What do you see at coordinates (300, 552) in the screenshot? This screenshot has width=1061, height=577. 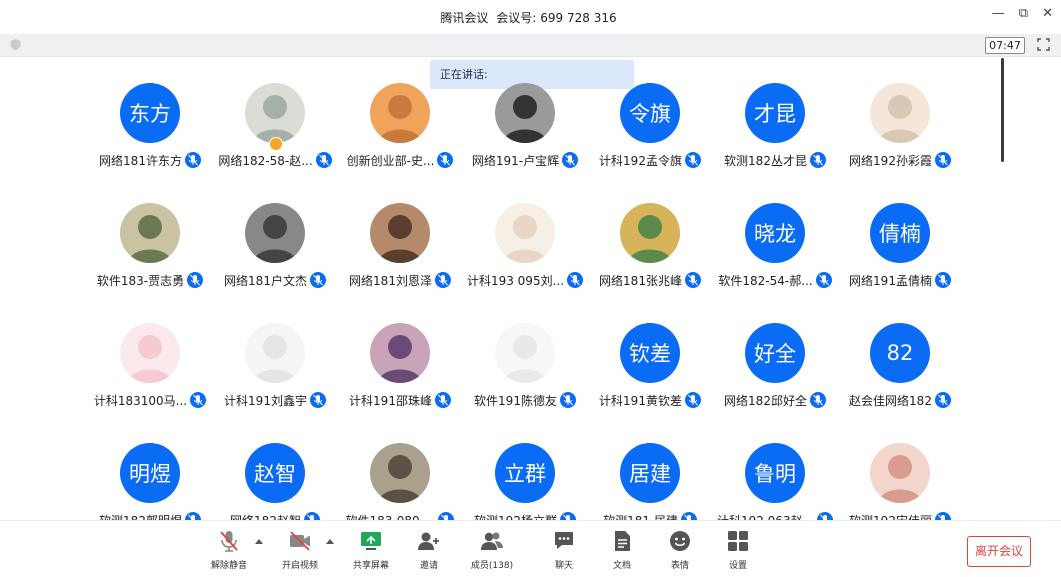 I see `start-video-button: 开启视频` at bounding box center [300, 552].